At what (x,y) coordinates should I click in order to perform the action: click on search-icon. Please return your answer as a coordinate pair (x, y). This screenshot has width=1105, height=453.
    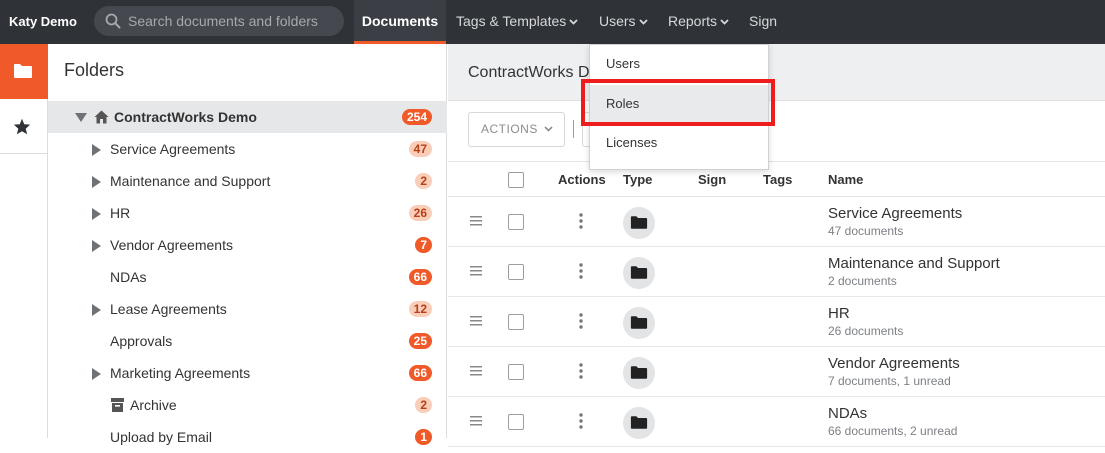
    Looking at the image, I should click on (113, 21).